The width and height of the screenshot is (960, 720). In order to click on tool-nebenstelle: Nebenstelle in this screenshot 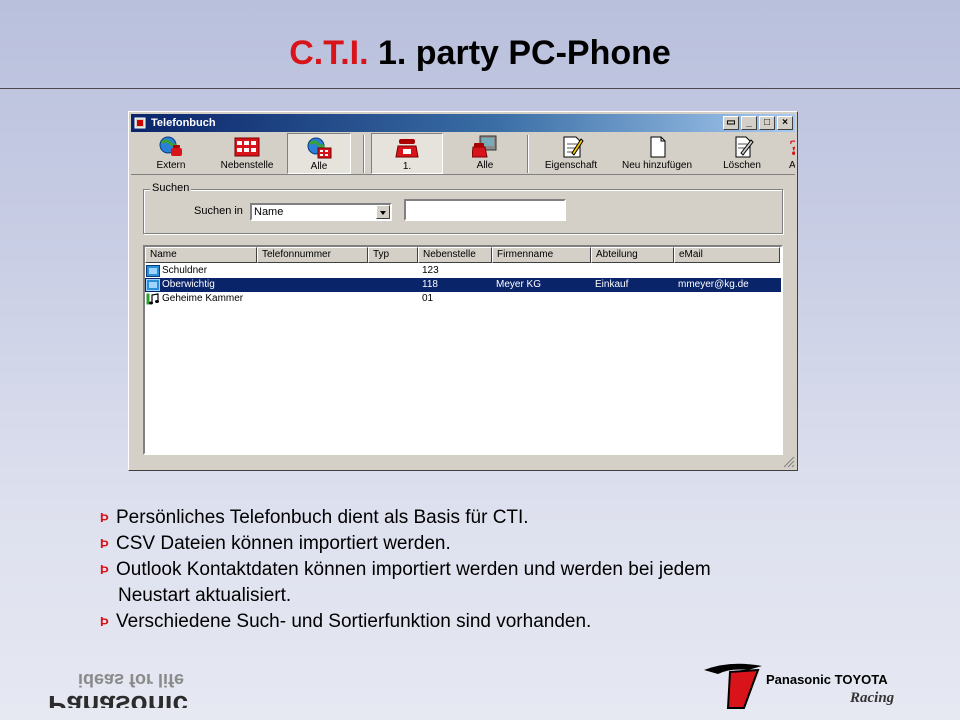, I will do `click(247, 153)`.